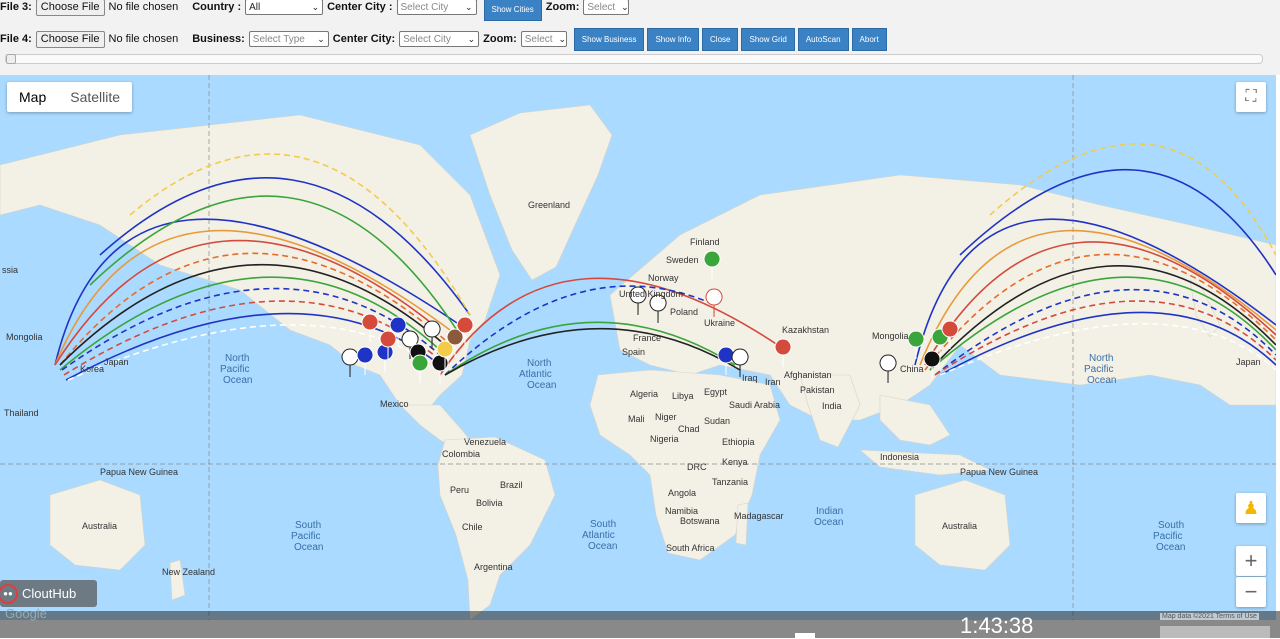 Image resolution: width=1280 pixels, height=639 pixels. What do you see at coordinates (284, 7) in the screenshot?
I see `country-select: All ⌄` at bounding box center [284, 7].